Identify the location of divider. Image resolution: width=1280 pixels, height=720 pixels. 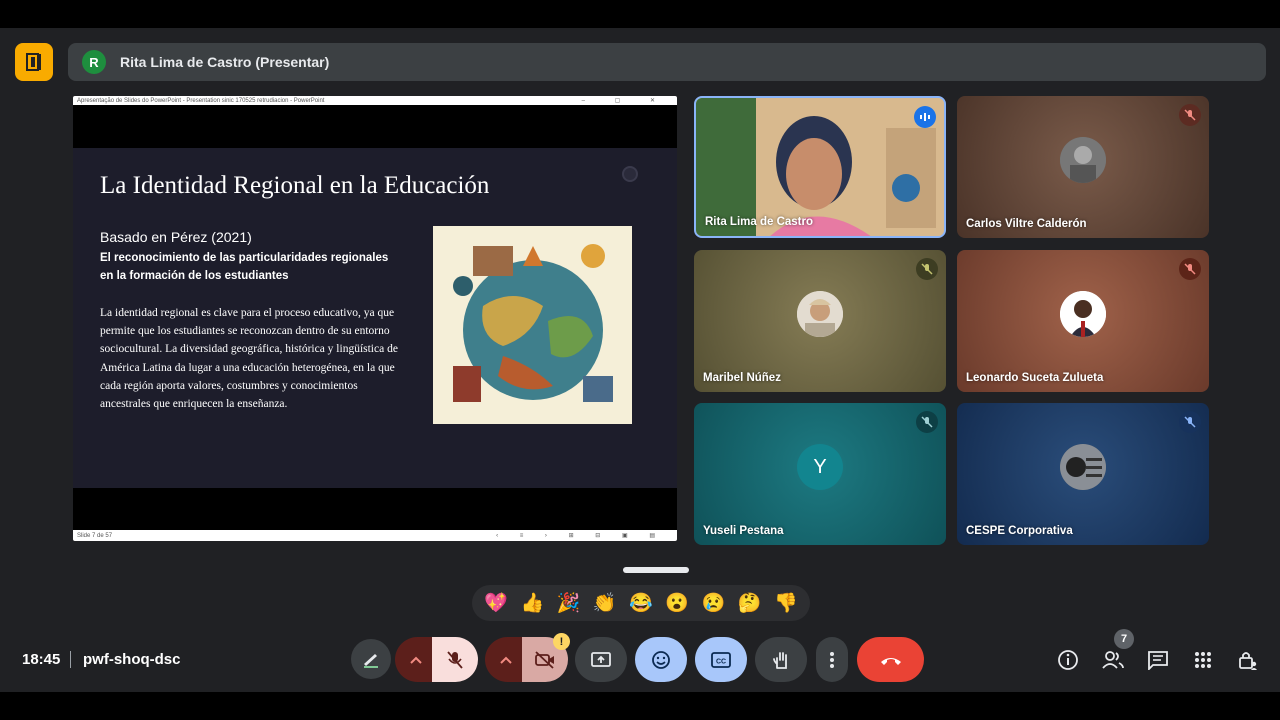
(70, 659).